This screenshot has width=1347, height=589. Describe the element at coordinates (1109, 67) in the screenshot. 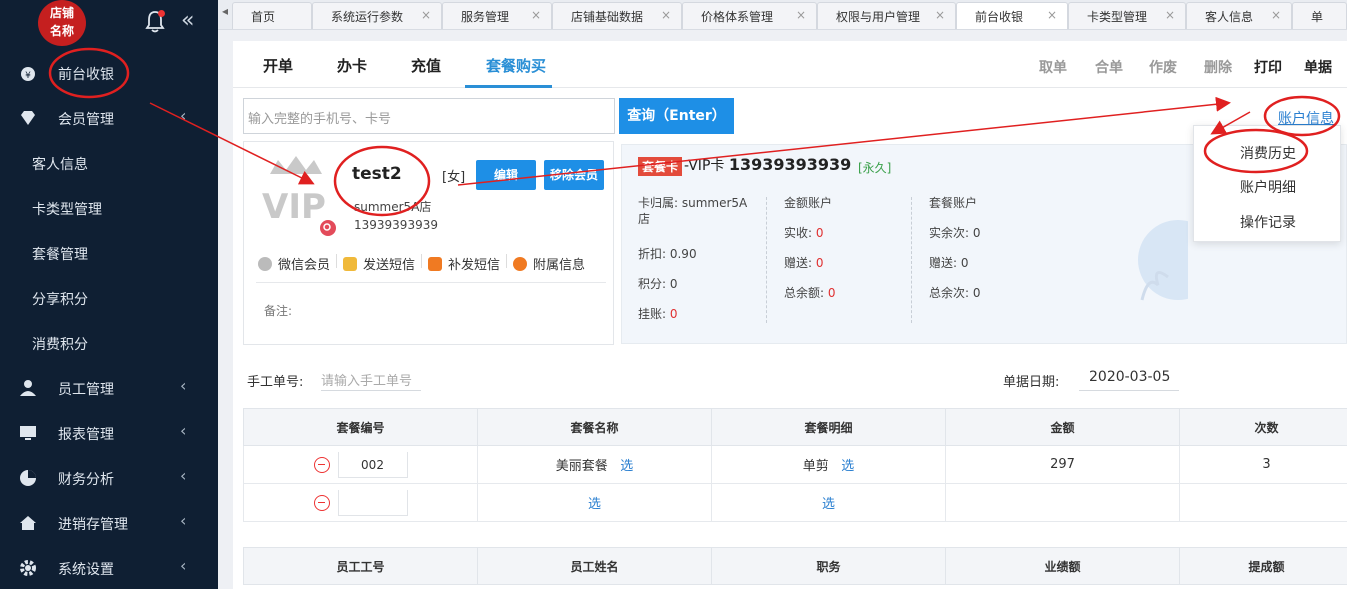

I see `merge-order-button: 合单` at that location.